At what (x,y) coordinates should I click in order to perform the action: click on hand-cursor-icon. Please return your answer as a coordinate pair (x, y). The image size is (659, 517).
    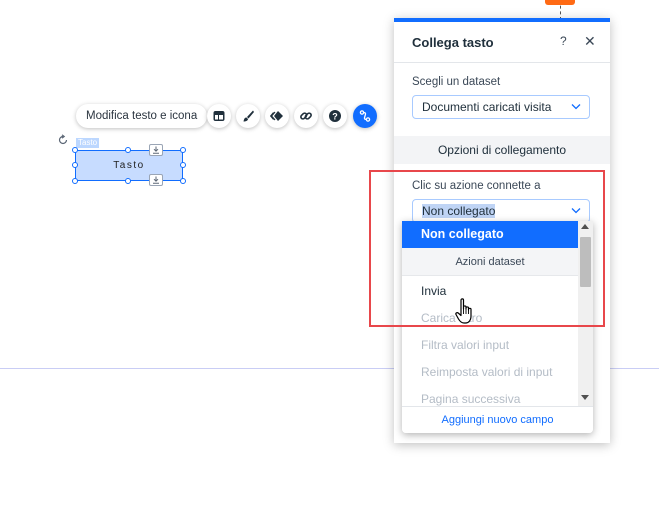
    Looking at the image, I should click on (463, 311).